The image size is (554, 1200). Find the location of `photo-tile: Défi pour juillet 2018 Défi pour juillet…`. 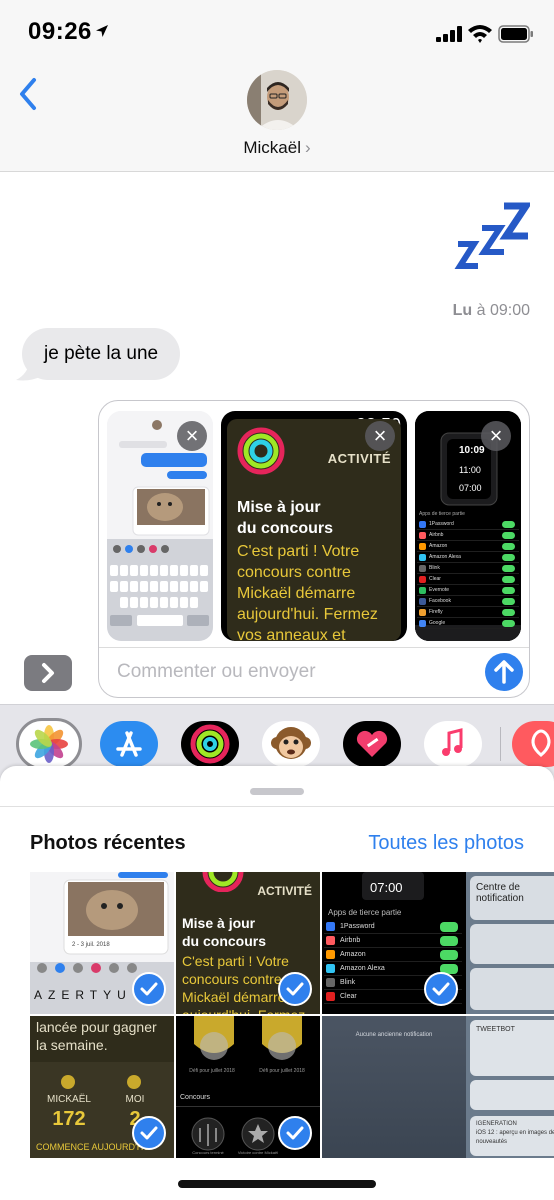

photo-tile: Défi pour juillet 2018 Défi pour juillet… is located at coordinates (248, 1087).